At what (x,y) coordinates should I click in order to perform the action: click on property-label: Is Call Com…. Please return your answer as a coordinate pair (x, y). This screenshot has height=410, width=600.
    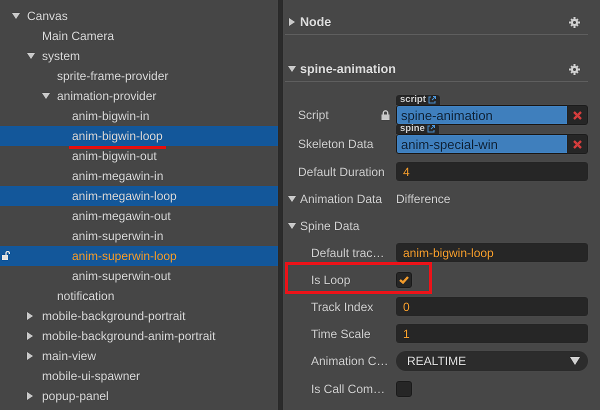
    Looking at the image, I should click on (348, 389).